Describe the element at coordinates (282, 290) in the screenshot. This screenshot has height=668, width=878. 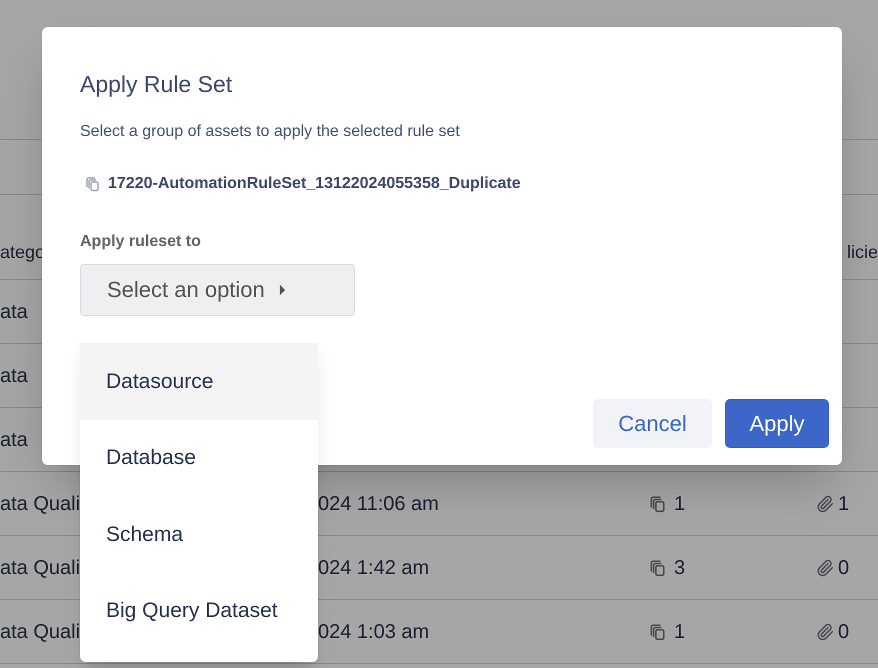
I see `caret-icon` at that location.